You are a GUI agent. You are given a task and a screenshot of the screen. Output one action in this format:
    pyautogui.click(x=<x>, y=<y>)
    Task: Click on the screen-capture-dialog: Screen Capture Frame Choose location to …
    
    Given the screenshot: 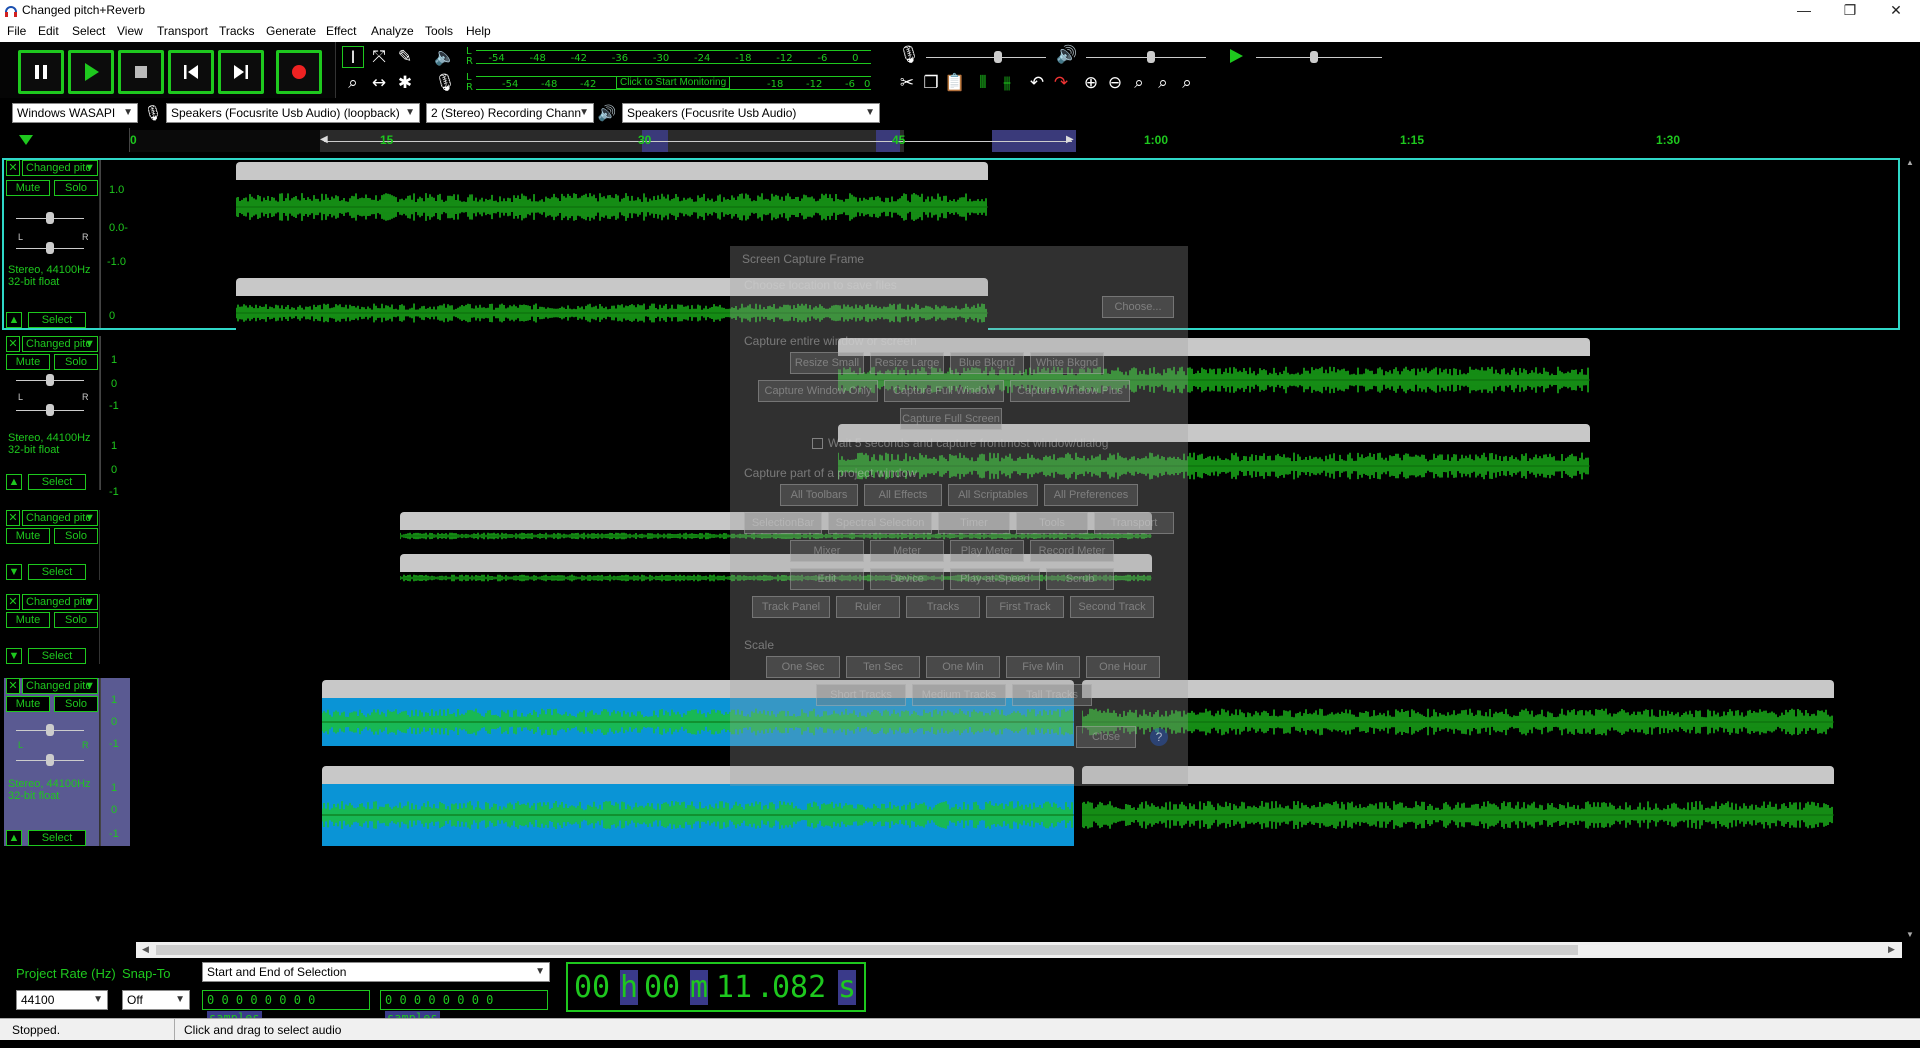 What is the action you would take?
    pyautogui.click(x=959, y=516)
    